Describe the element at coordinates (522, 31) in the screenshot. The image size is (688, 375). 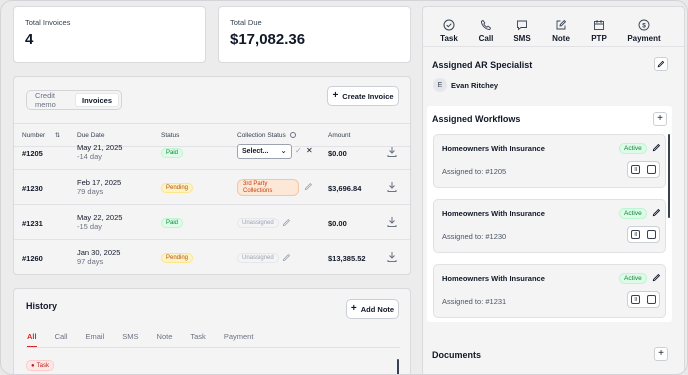
I see `sms-action: SMS` at that location.